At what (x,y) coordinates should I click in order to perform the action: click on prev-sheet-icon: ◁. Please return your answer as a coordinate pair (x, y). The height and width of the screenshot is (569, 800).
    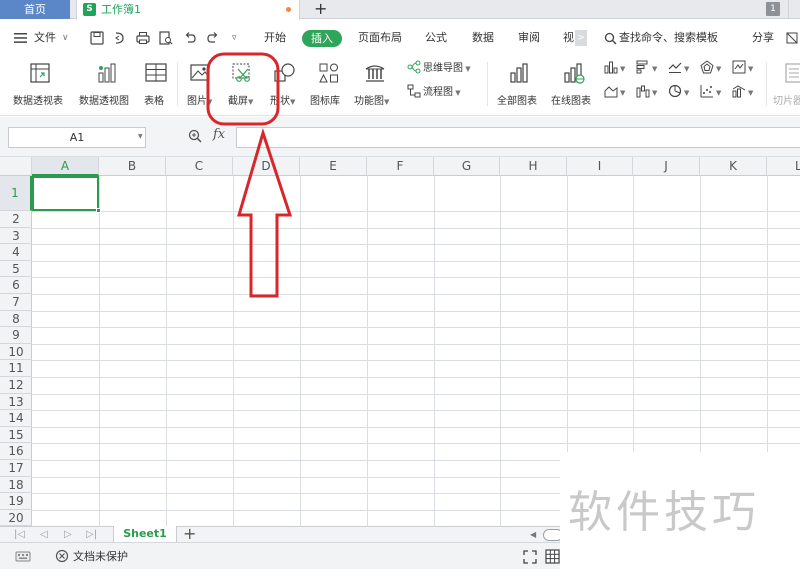
    Looking at the image, I should click on (44, 535).